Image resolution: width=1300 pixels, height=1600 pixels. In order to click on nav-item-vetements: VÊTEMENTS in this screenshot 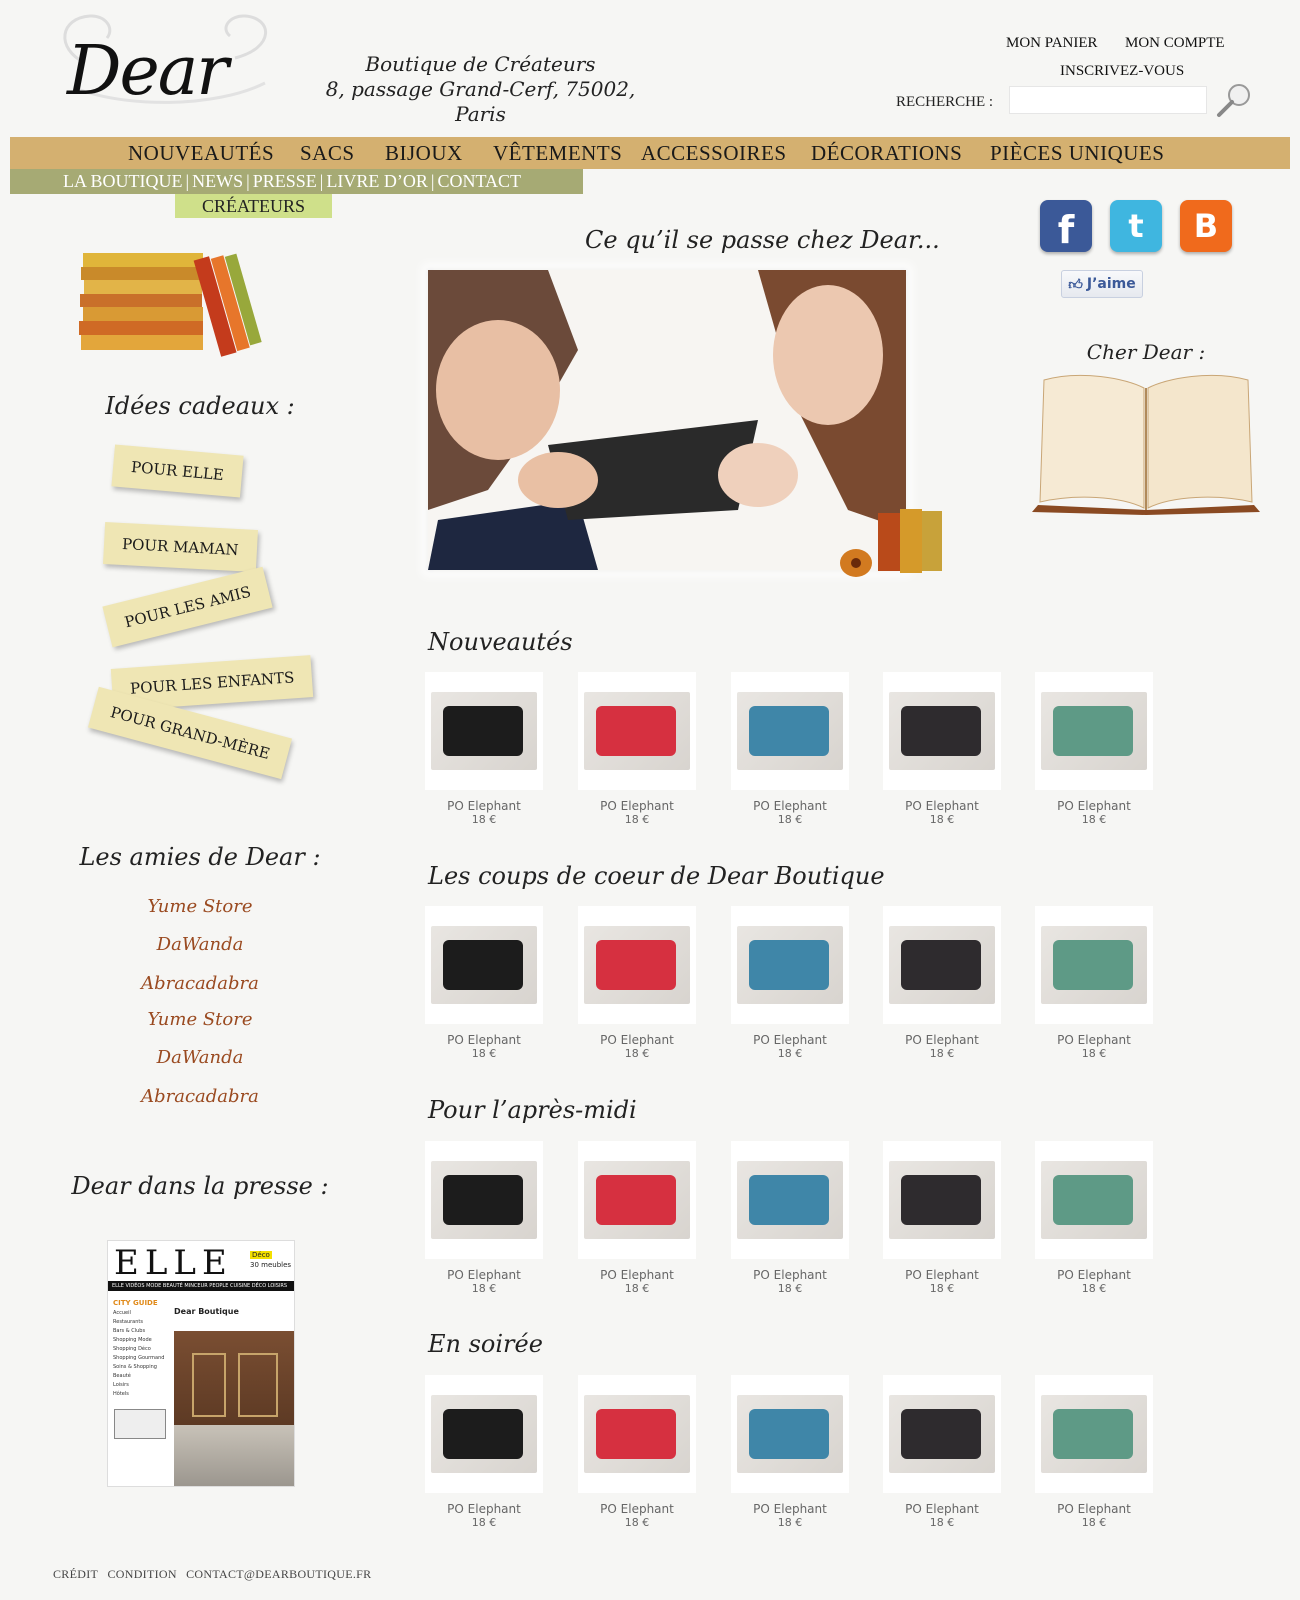, I will do `click(557, 153)`.